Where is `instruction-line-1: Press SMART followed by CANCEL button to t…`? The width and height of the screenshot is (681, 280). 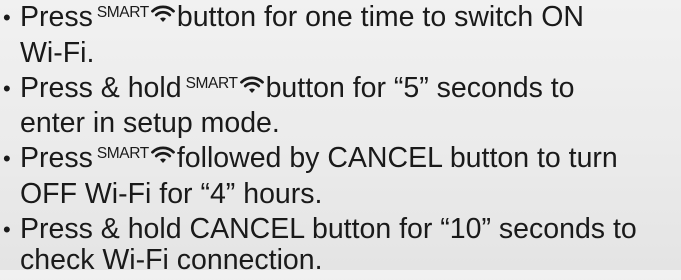 instruction-line-1: Press SMART followed by CANCEL button to t… is located at coordinates (350, 160).